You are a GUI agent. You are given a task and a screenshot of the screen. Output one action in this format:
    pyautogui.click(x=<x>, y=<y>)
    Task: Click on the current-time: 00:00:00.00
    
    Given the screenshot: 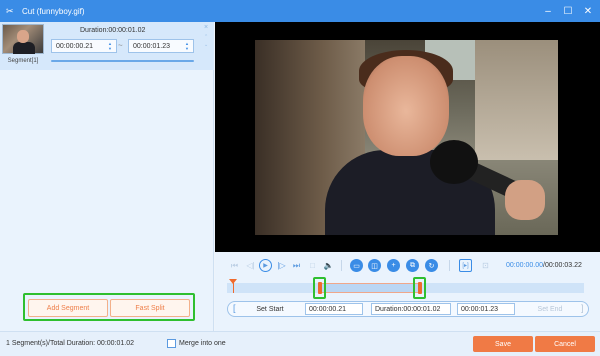 What is the action you would take?
    pyautogui.click(x=524, y=265)
    